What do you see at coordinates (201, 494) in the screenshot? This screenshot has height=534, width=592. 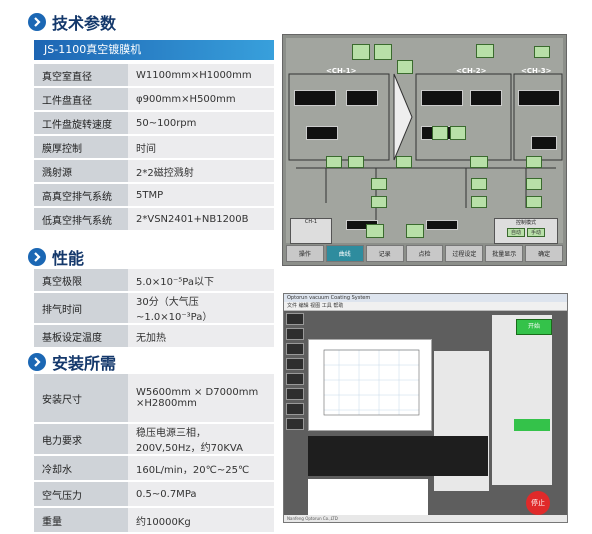 I see `spec-value: 0.5~0.7MPa` at bounding box center [201, 494].